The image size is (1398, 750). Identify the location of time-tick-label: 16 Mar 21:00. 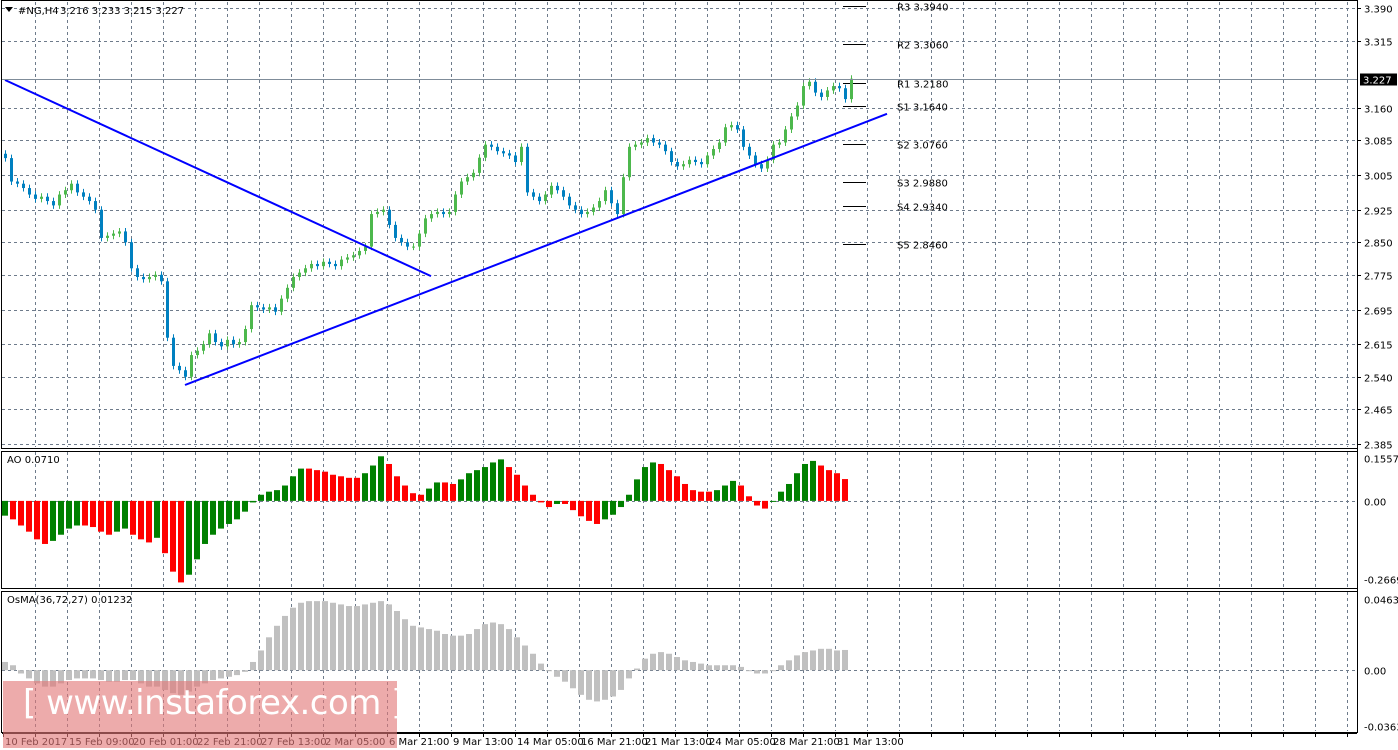
(614, 742).